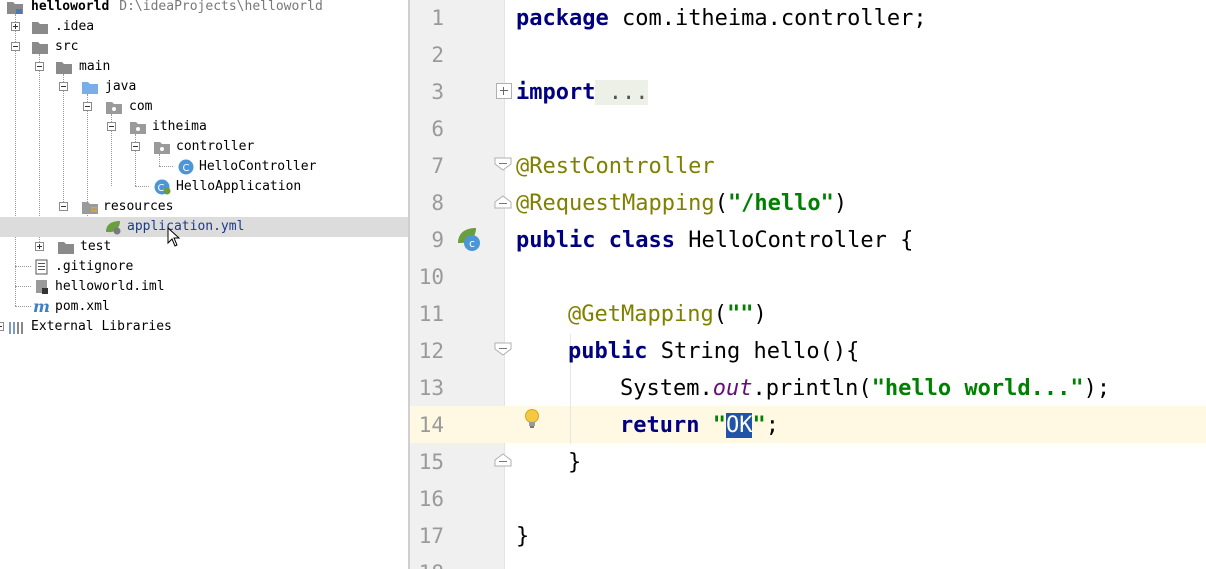 This screenshot has width=1206, height=569. I want to click on tree-node-itheima: itheima, so click(204, 127).